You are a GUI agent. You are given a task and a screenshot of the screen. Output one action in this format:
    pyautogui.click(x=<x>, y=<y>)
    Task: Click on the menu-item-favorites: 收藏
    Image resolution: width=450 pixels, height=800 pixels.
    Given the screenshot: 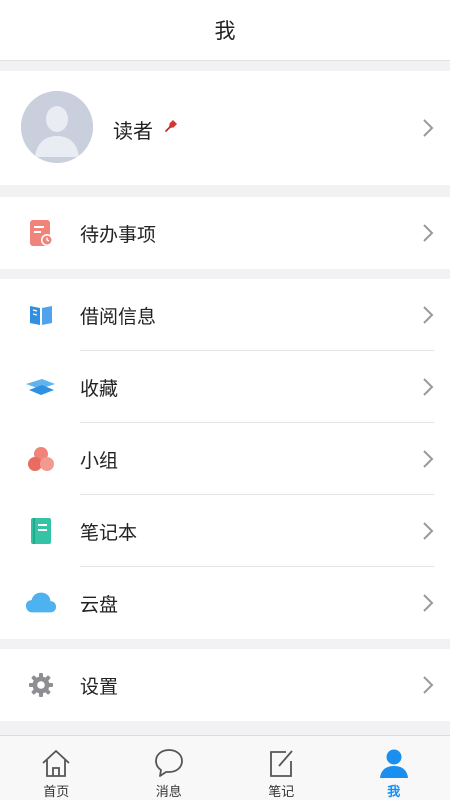 What is the action you would take?
    pyautogui.click(x=225, y=387)
    